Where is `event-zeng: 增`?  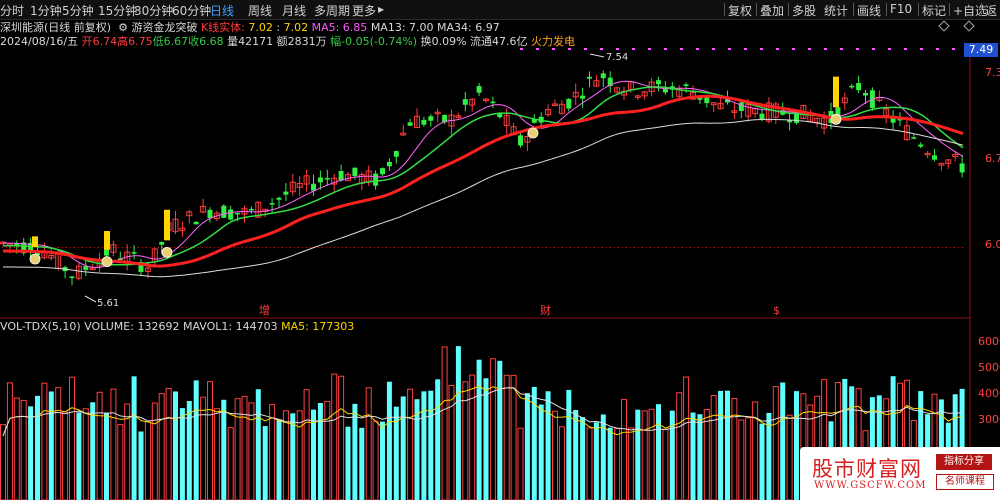
event-zeng: 增 is located at coordinates (264, 310).